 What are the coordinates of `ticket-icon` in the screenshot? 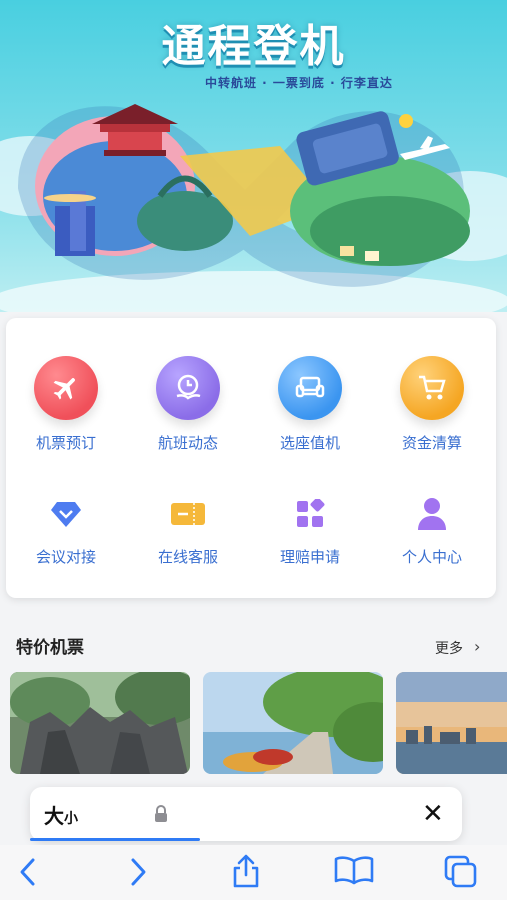 It's located at (188, 514).